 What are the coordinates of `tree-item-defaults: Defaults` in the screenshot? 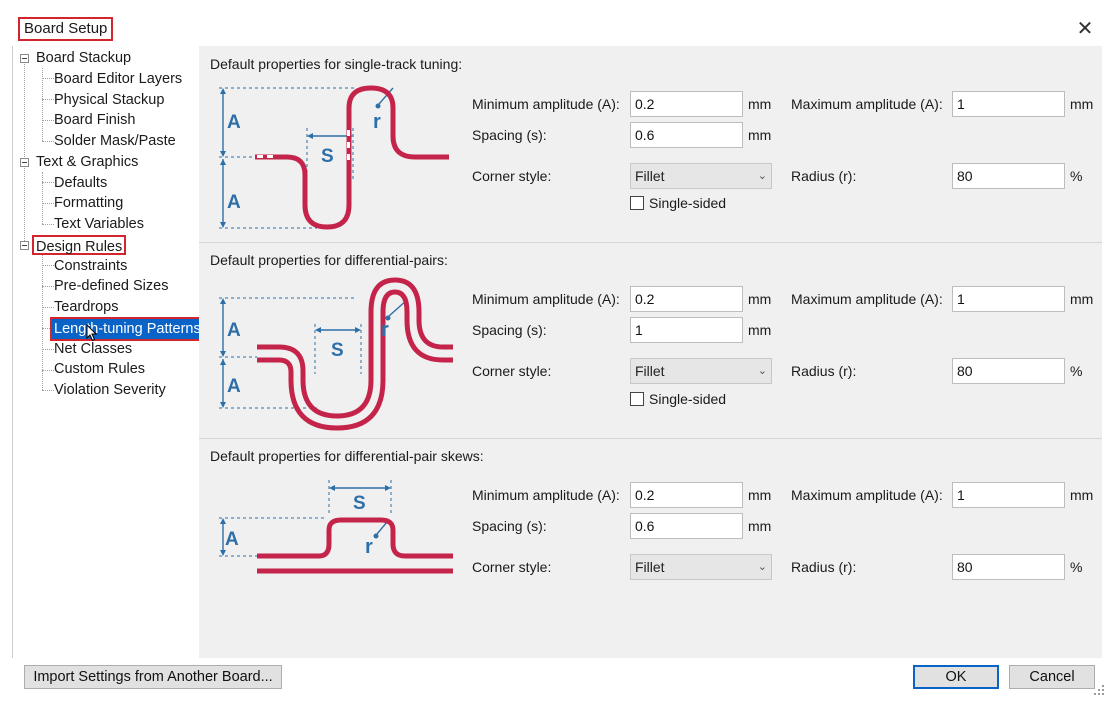 It's located at (80, 183).